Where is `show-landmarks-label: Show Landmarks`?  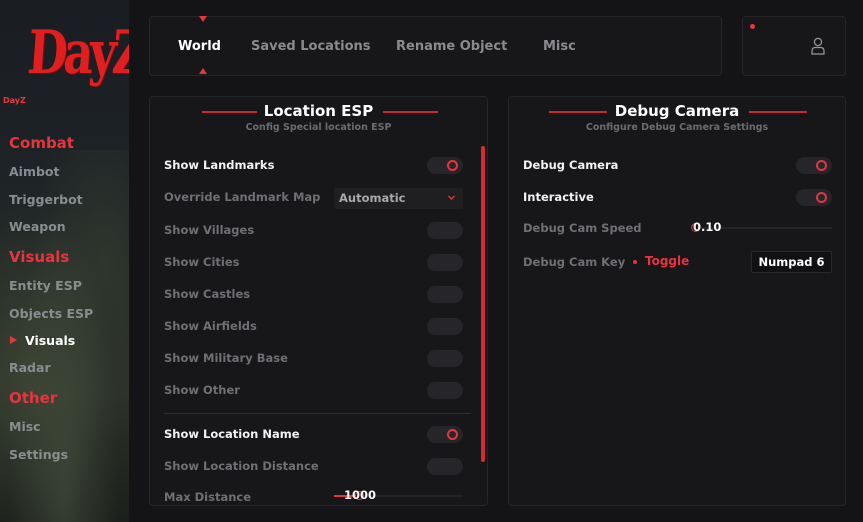 show-landmarks-label: Show Landmarks is located at coordinates (219, 165).